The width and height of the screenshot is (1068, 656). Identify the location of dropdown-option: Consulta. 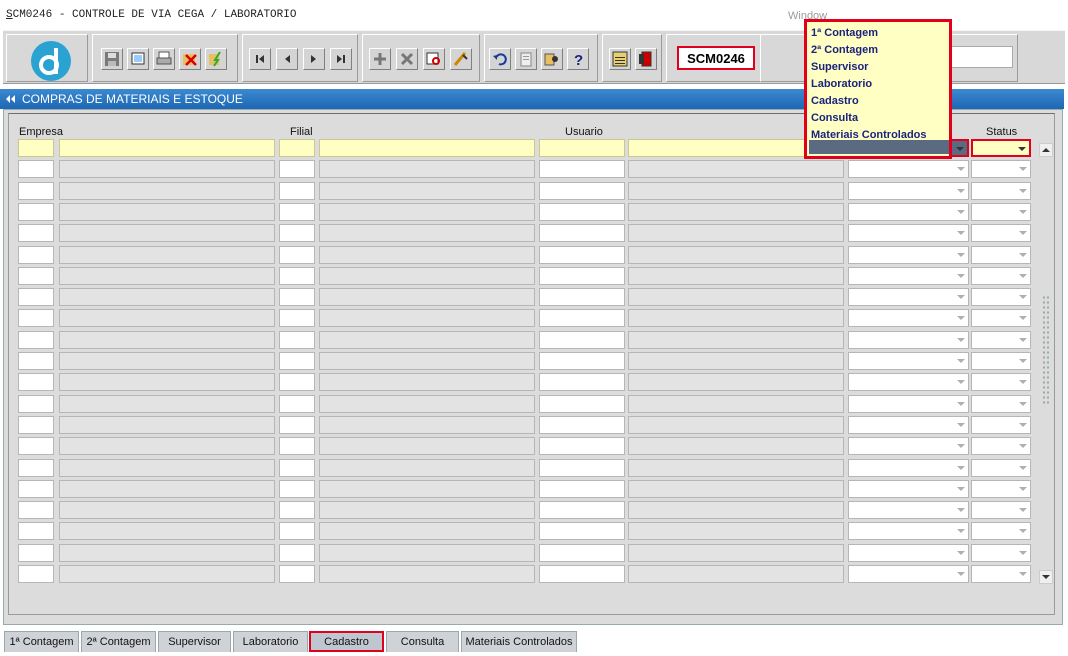
(834, 118).